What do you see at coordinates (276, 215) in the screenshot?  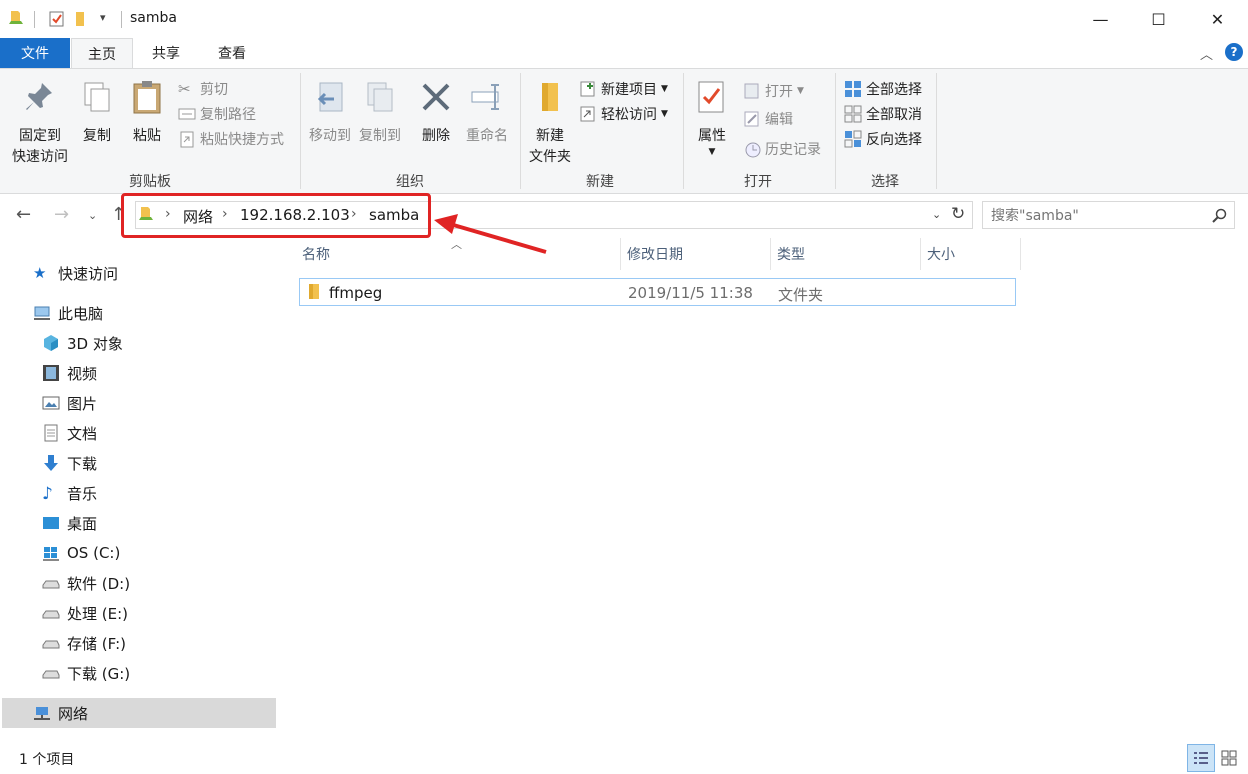 I see `annotation-highlight-box` at bounding box center [276, 215].